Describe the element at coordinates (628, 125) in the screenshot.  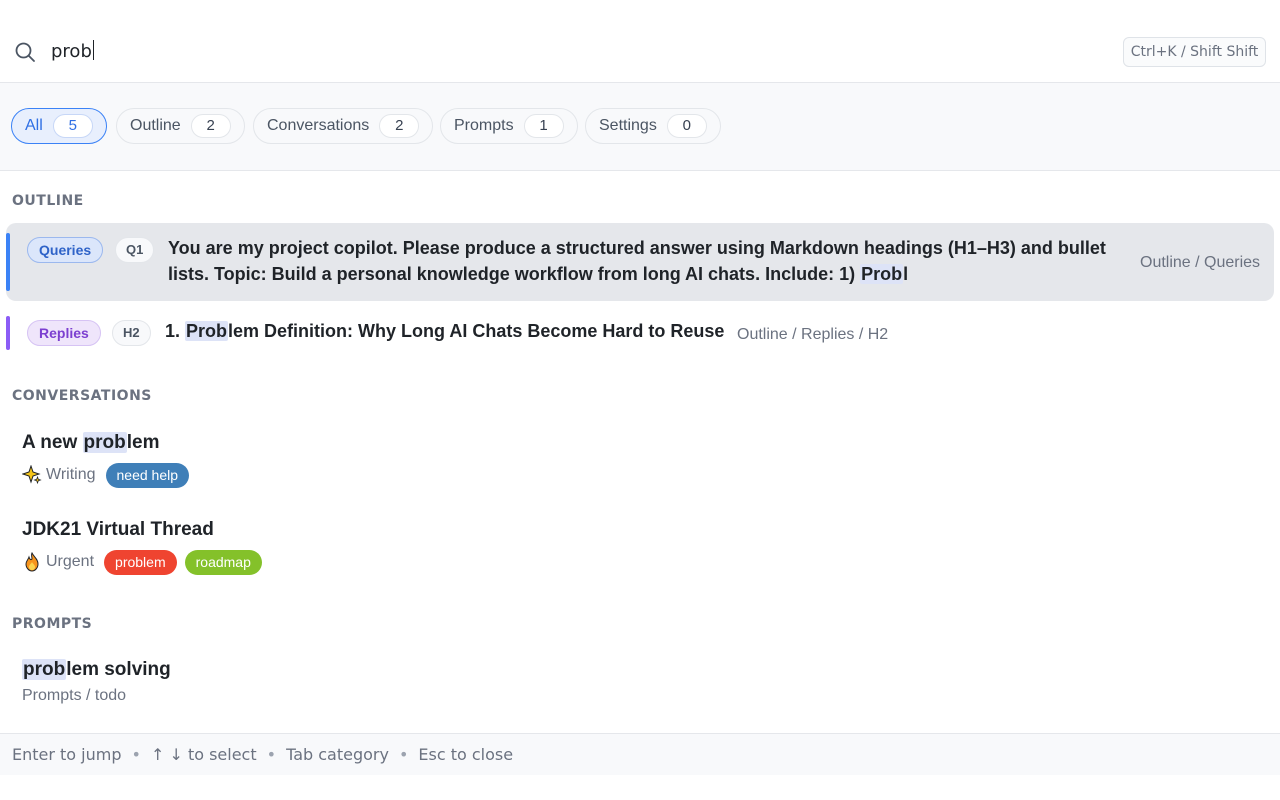
I see `tab-label: Settings` at that location.